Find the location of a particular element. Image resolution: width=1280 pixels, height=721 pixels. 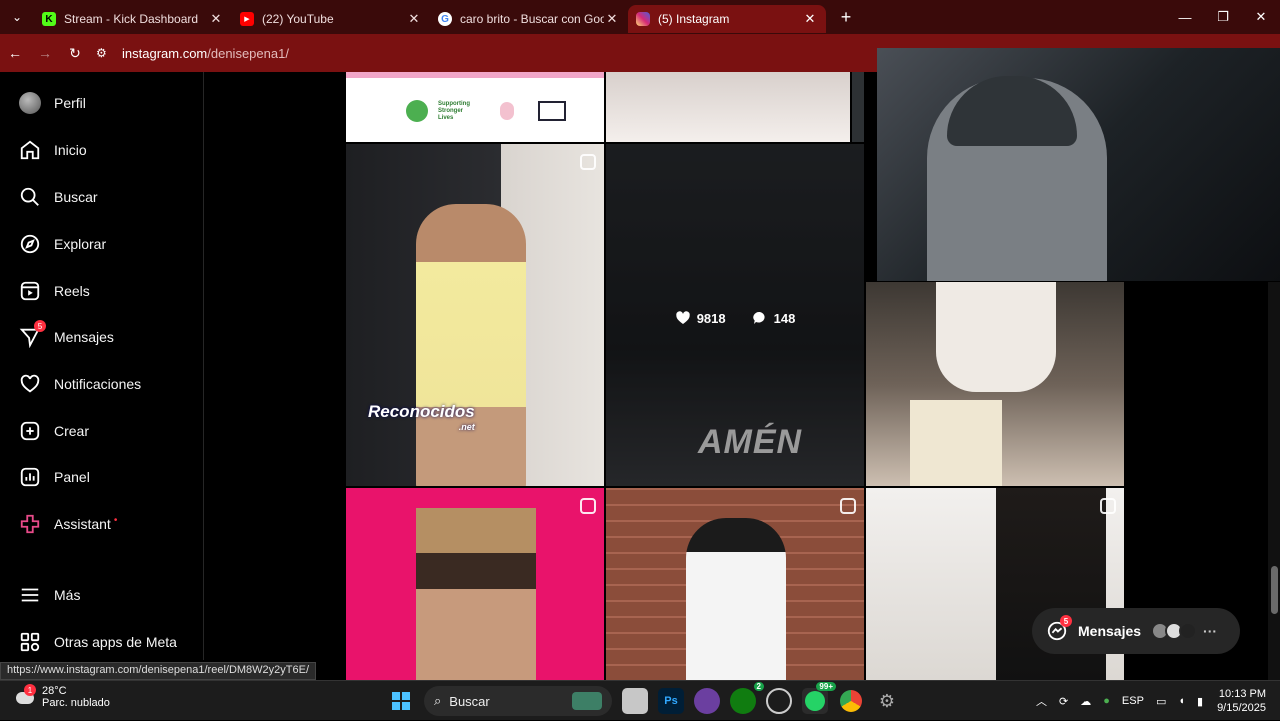

reload-icon: ↻ is located at coordinates (75, 53).